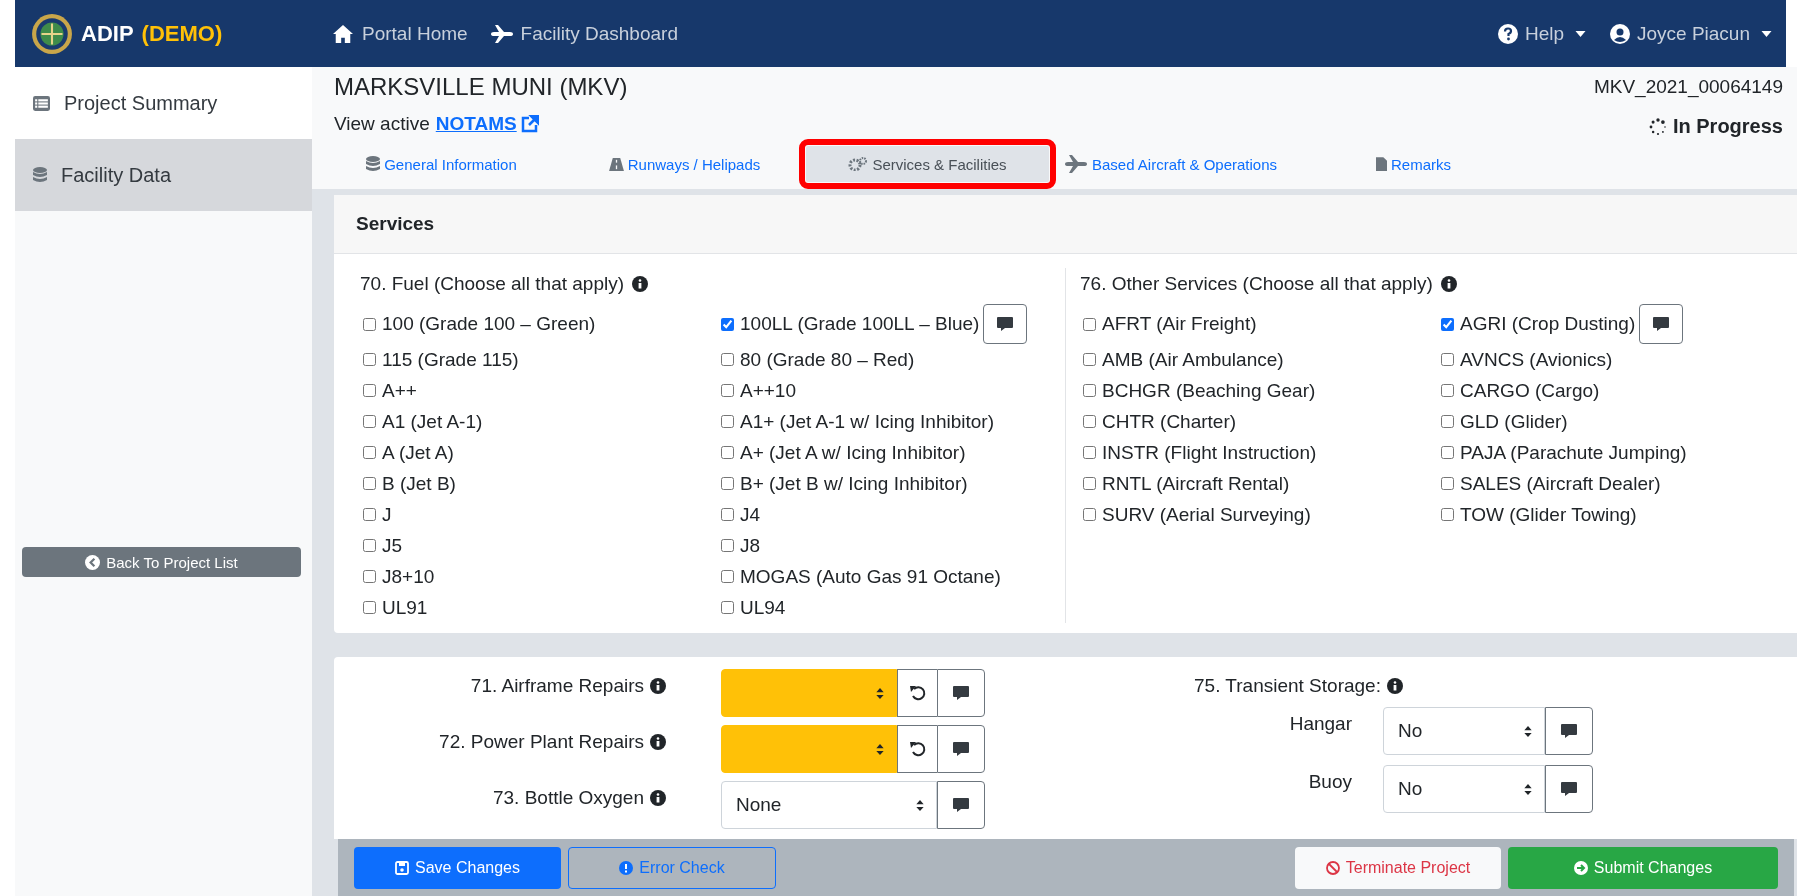 Image resolution: width=1807 pixels, height=896 pixels. What do you see at coordinates (854, 483) in the screenshot?
I see `option-label: B+ (Jet B w/ Icing Inhibitor)` at bounding box center [854, 483].